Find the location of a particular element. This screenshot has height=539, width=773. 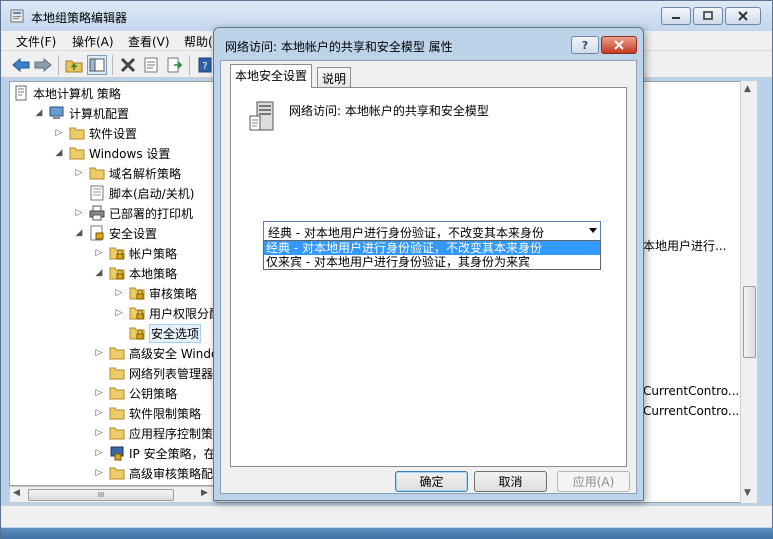

dialog-title: 网络访问: 本地帐户的共享和安全模型 属性 is located at coordinates (339, 47).